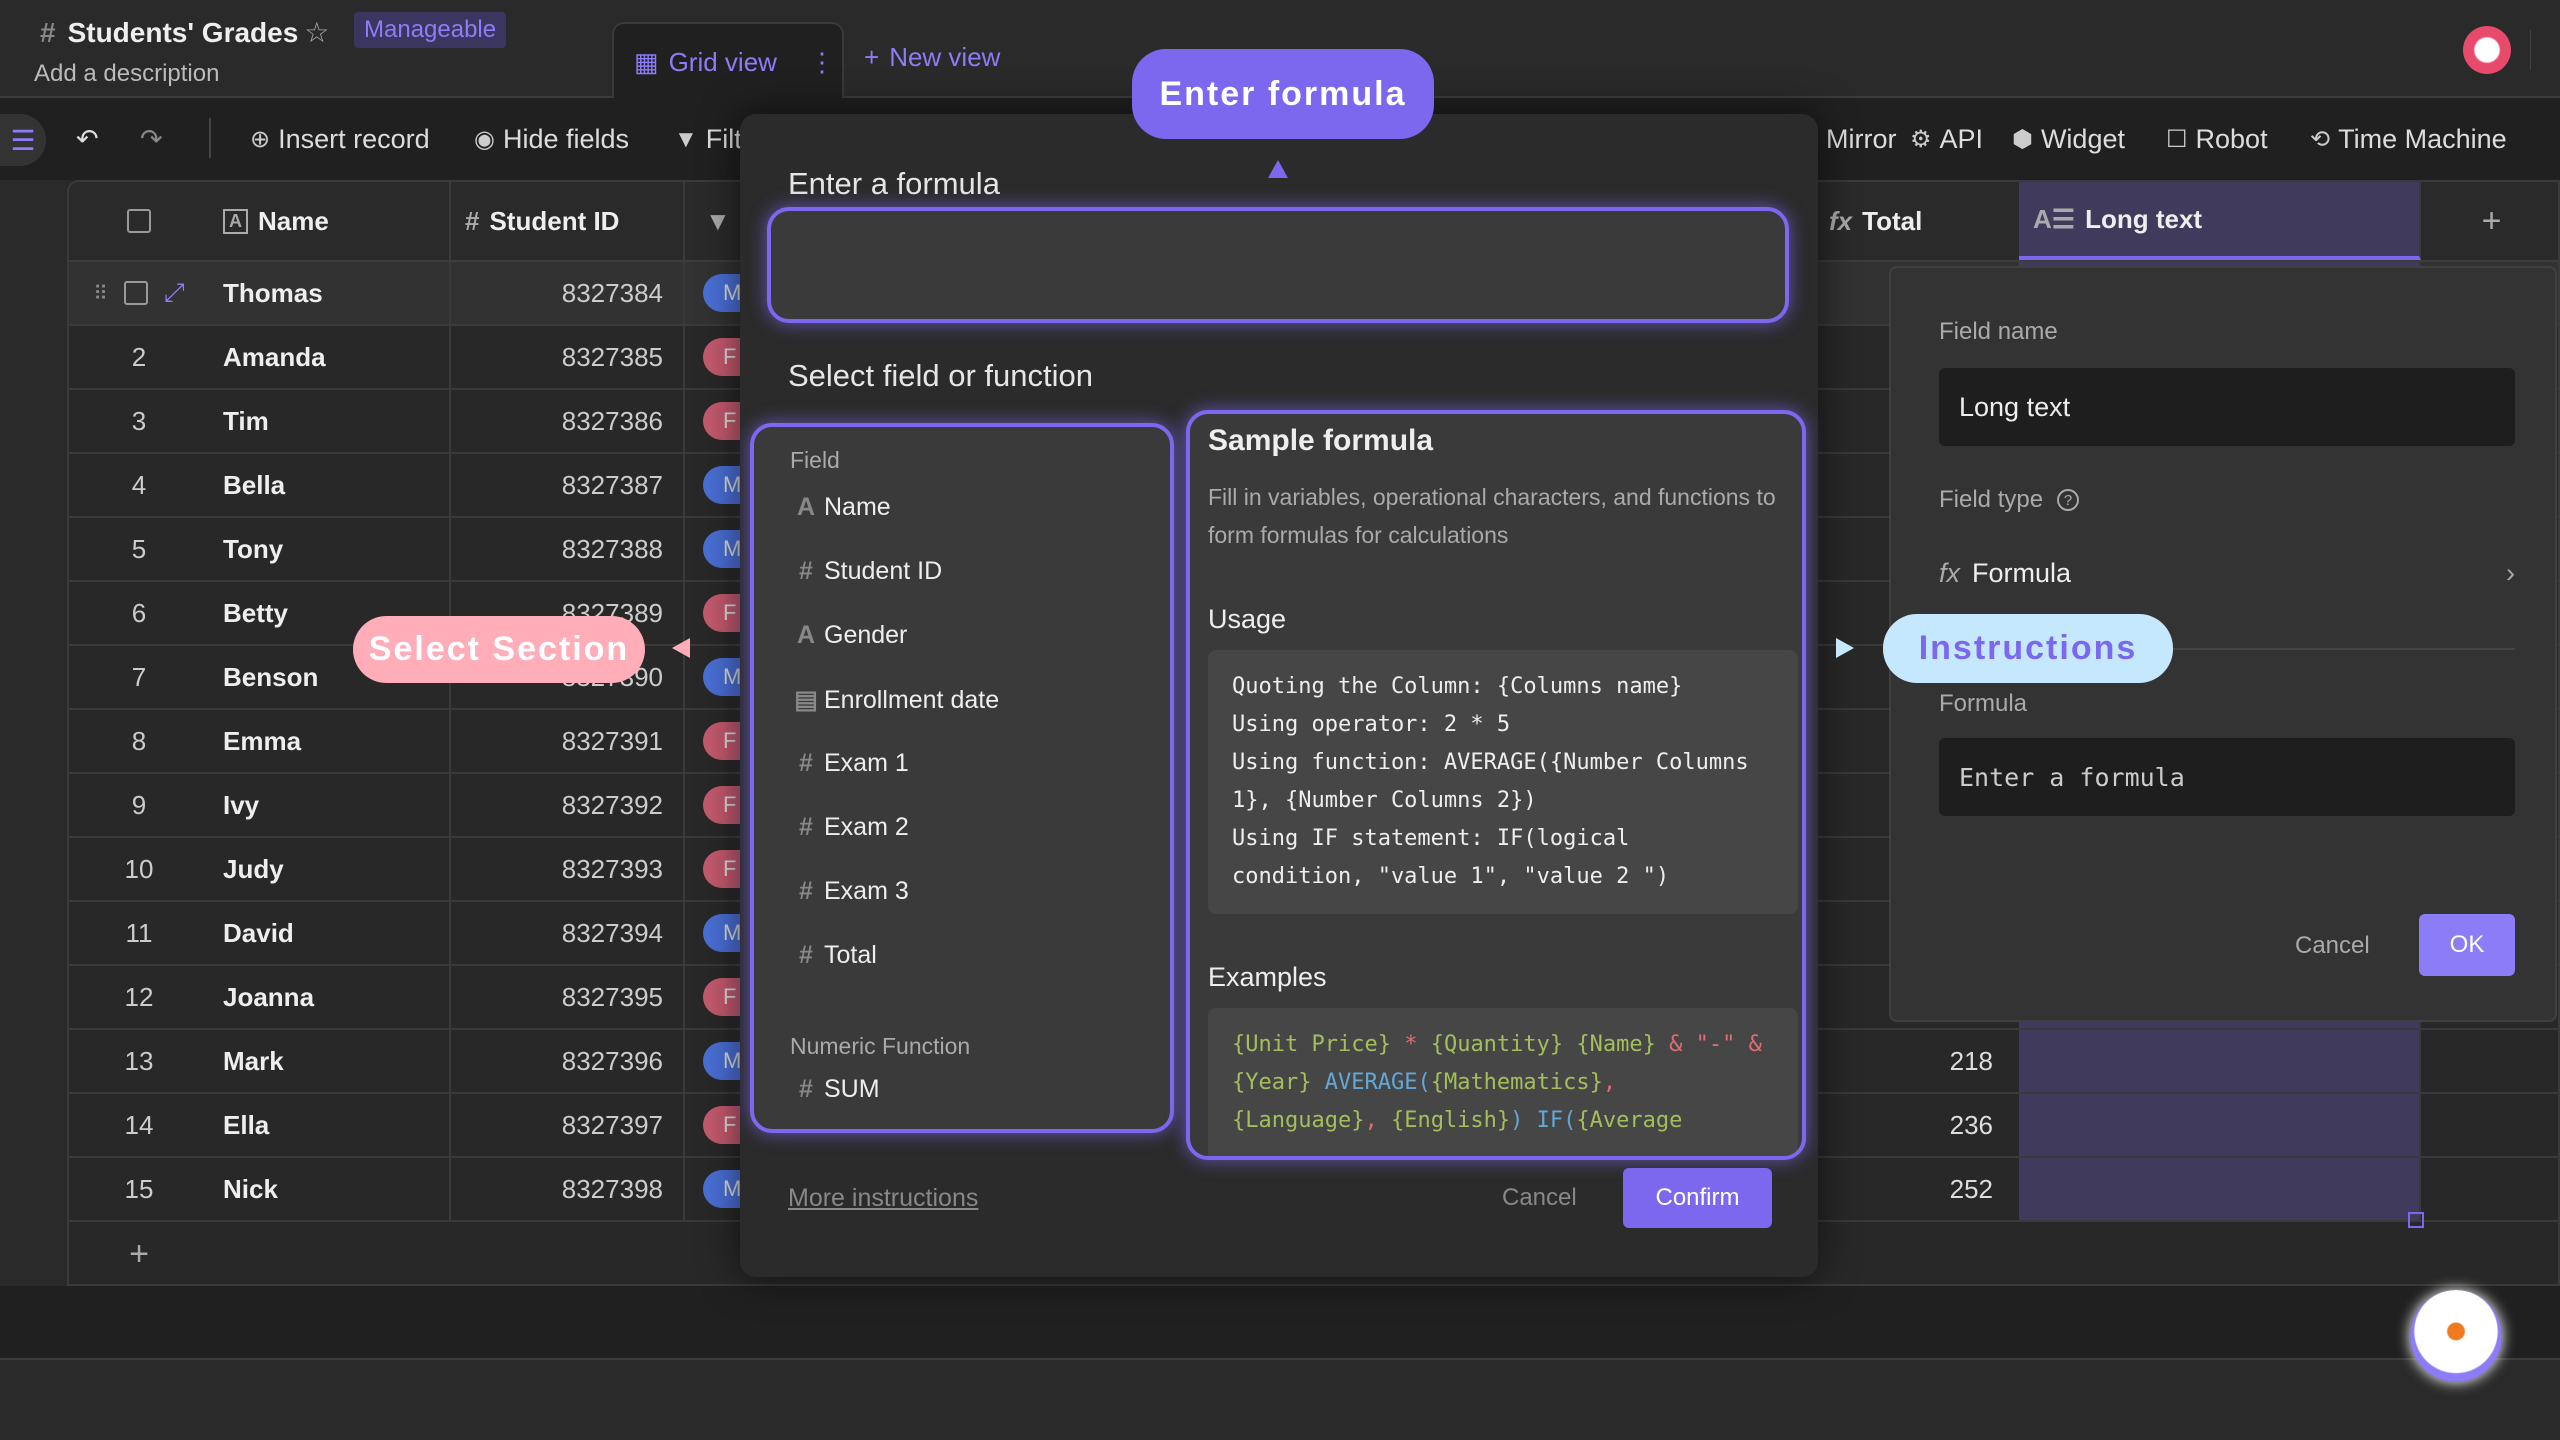 This screenshot has height=1440, width=2560. Describe the element at coordinates (568, 421) in the screenshot. I see `student-id-cell: 8327386` at that location.